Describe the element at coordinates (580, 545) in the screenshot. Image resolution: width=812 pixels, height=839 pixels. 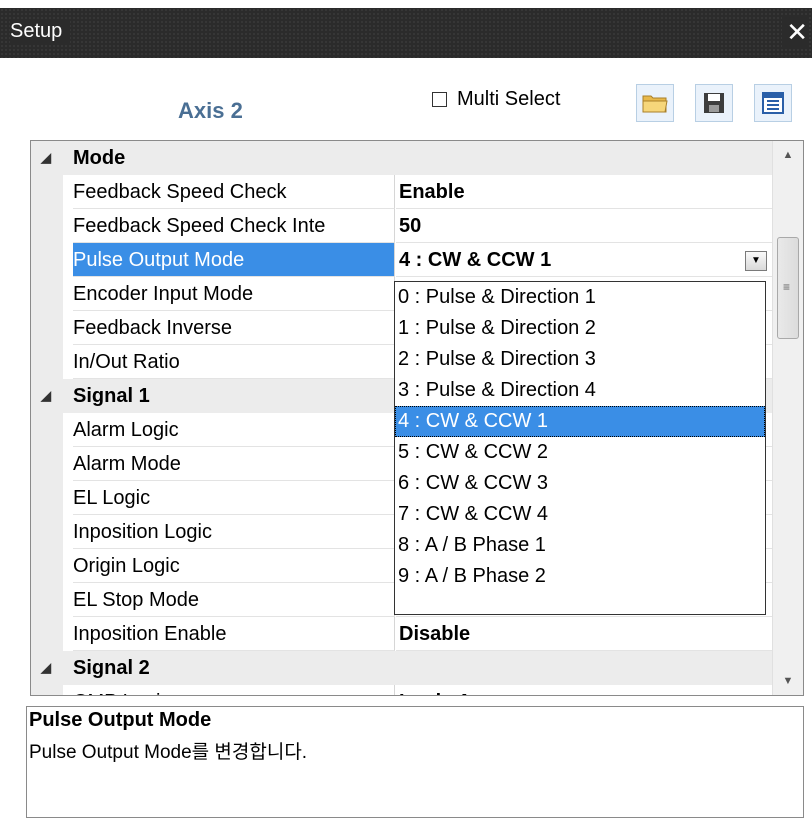
I see `dropdown-option: 8 : A / B Phase 1` at that location.